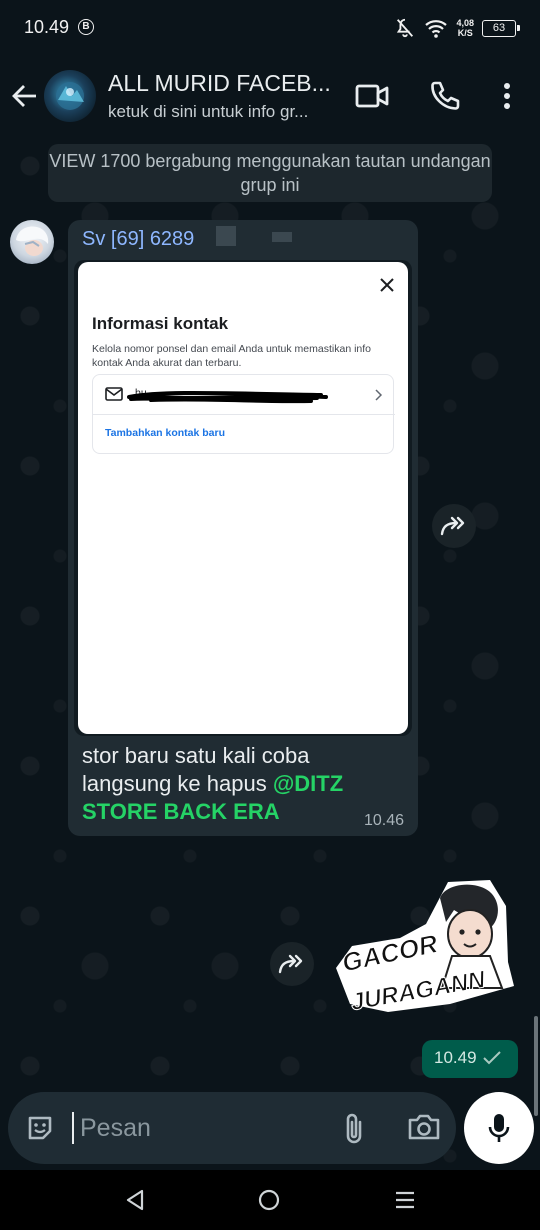  I want to click on mic-button, so click(499, 1128).